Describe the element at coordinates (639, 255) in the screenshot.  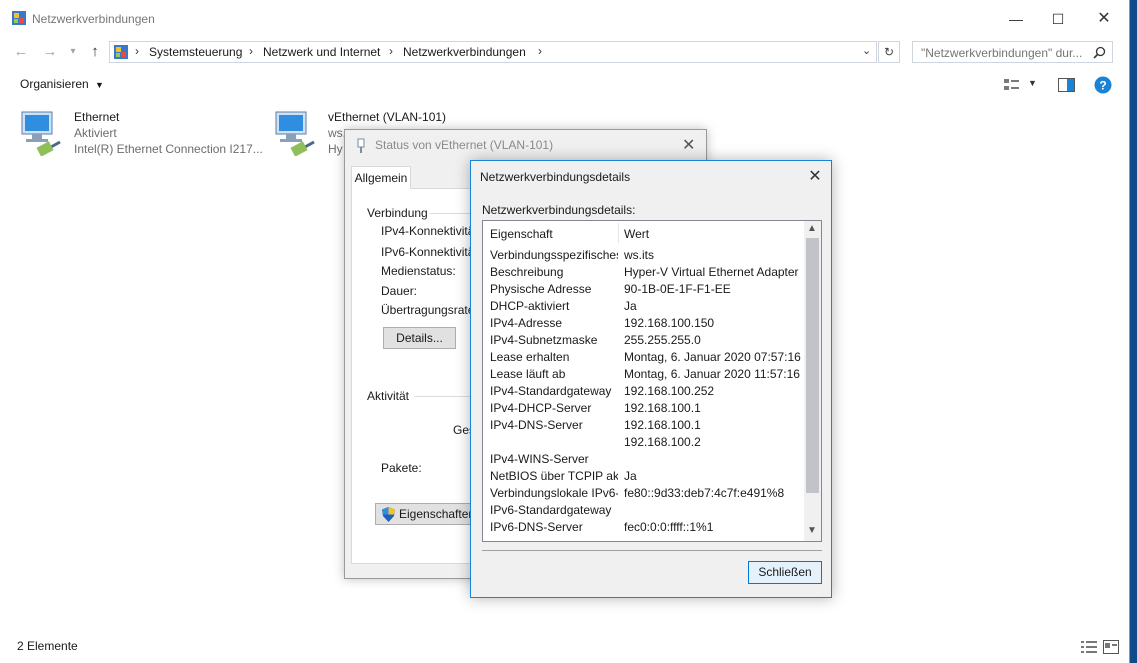
I see `row-value: ws.its` at that location.